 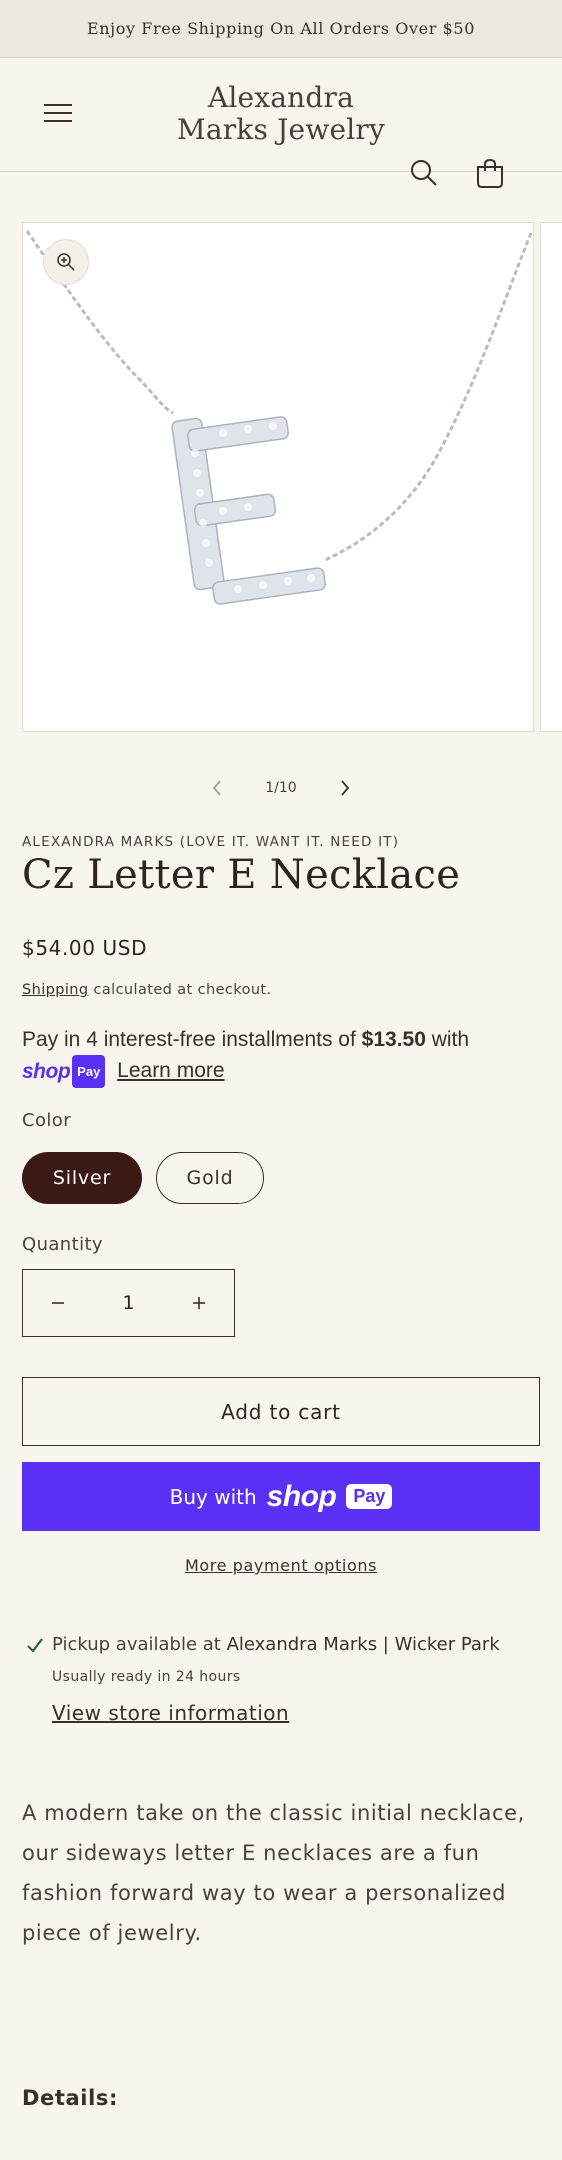 I want to click on shop-pay-logo: shop Pay, so click(x=64, y=1071).